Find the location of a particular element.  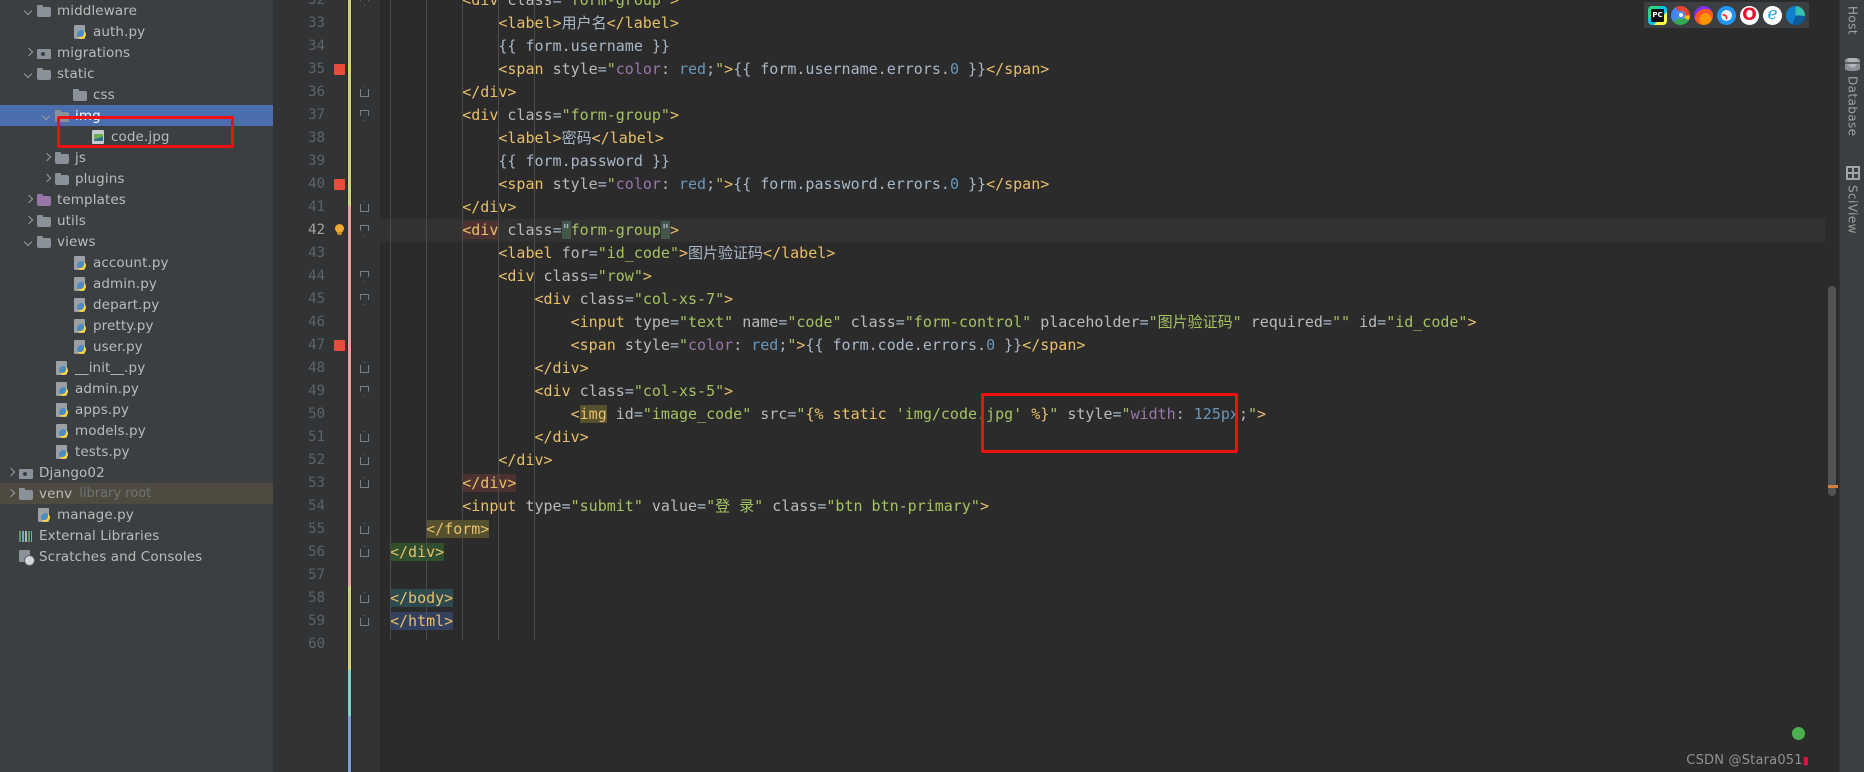

tree-item-external-libraries: External Libraries is located at coordinates (136, 535).